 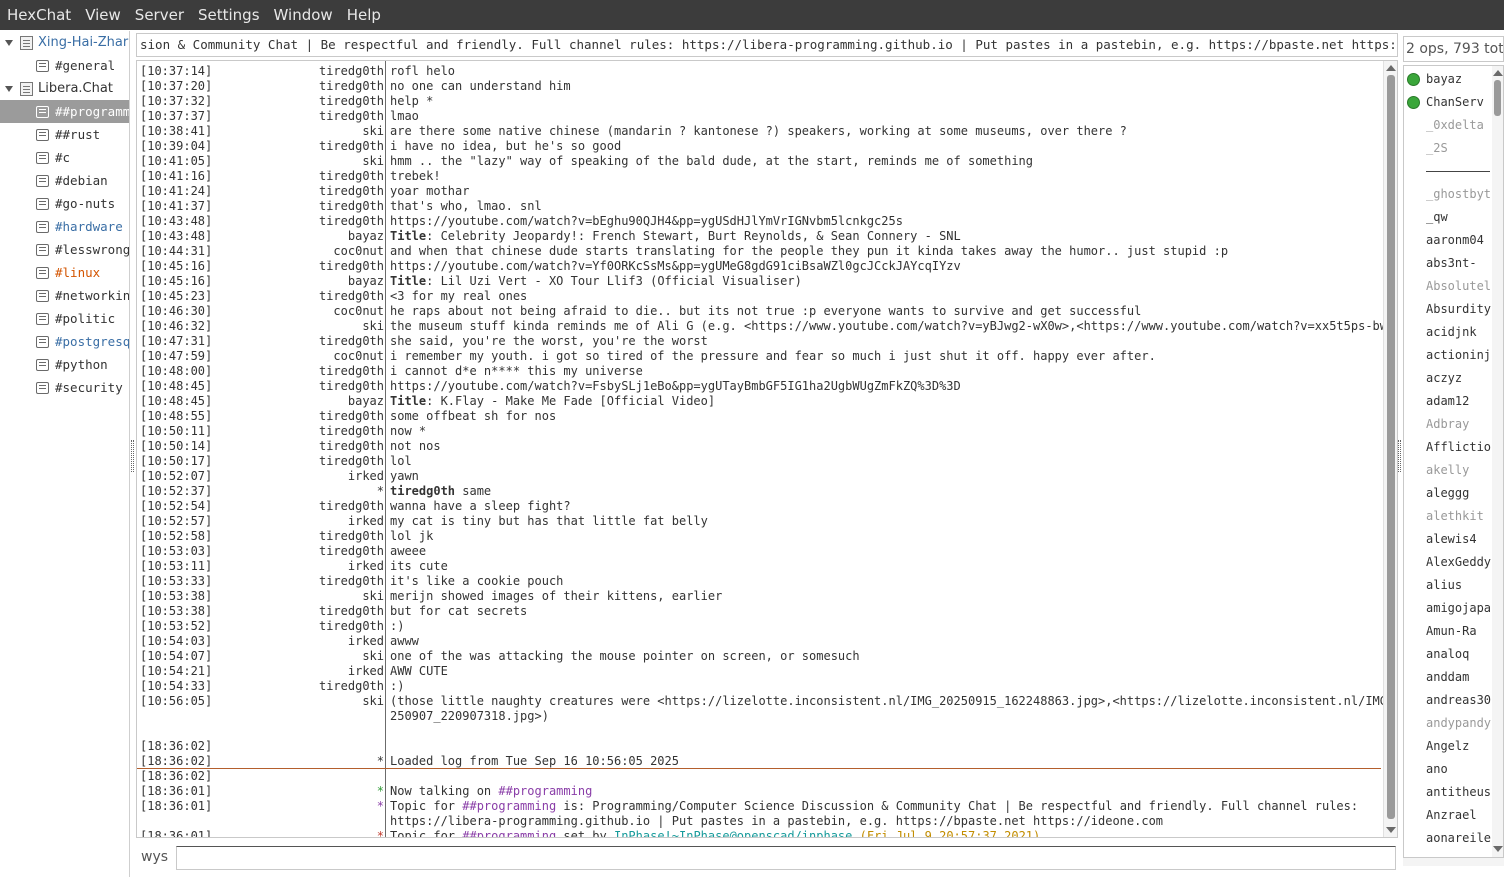 What do you see at coordinates (1448, 608) in the screenshot?
I see `user-entry: amigojapa` at bounding box center [1448, 608].